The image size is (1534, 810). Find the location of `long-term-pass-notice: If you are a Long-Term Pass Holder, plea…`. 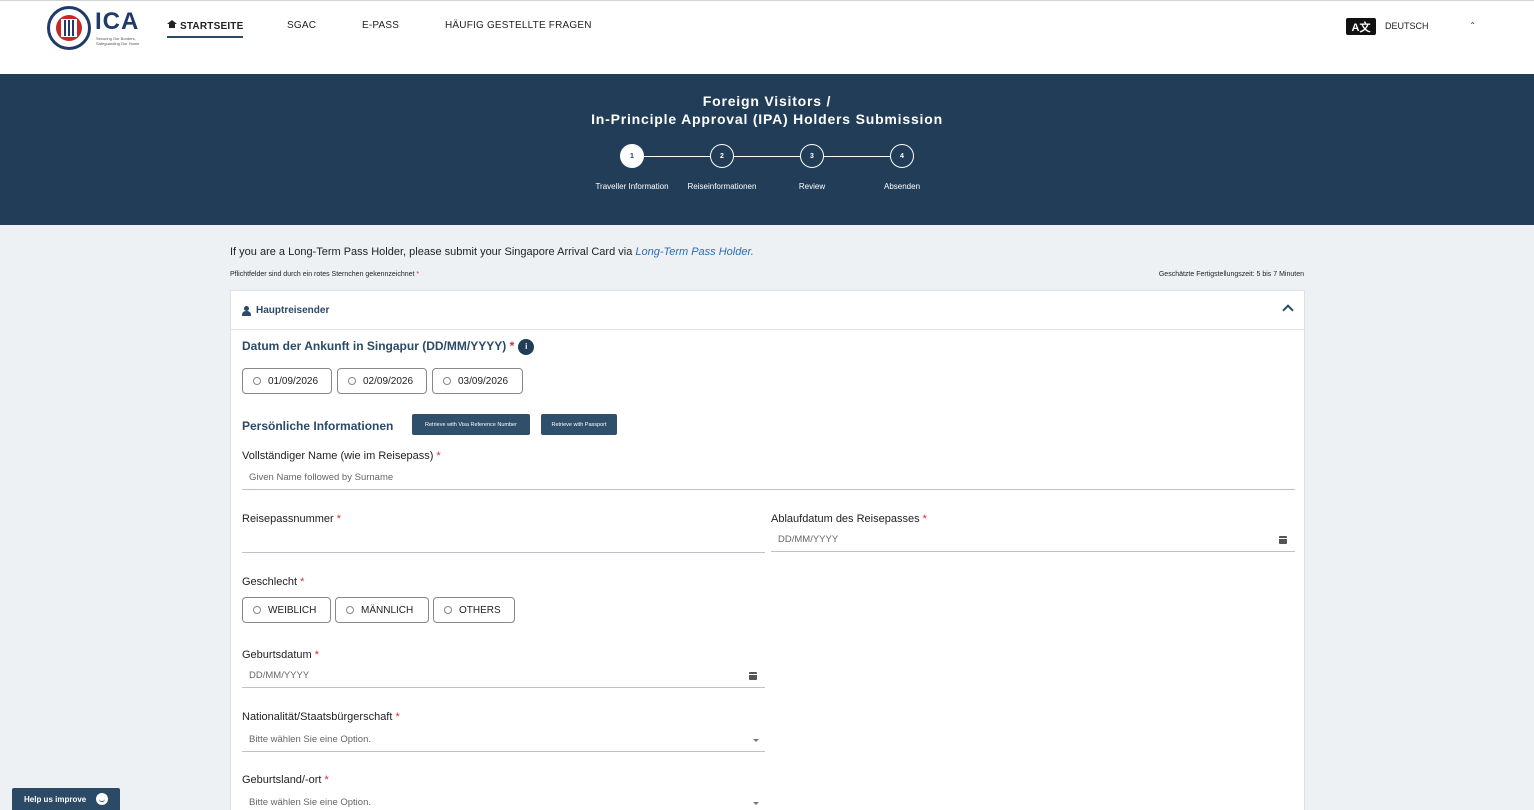

long-term-pass-notice: If you are a Long-Term Pass Holder, plea… is located at coordinates (492, 252).